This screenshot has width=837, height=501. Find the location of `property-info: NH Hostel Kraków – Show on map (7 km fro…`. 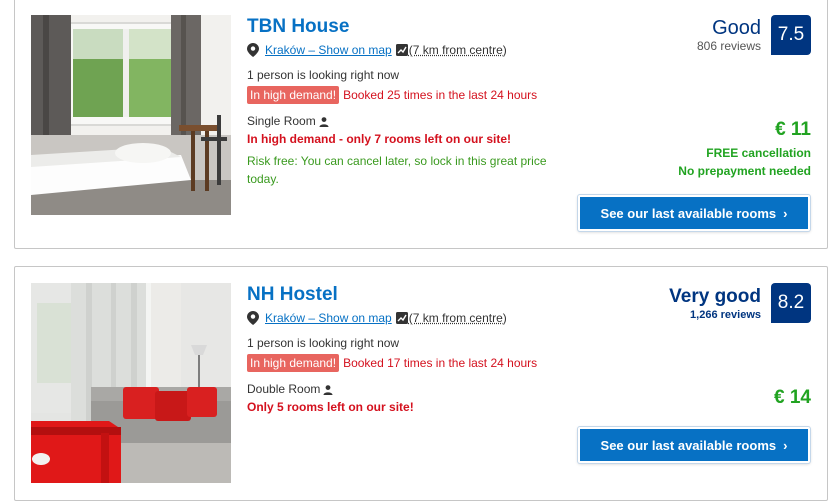

property-info: NH Hostel Kraków – Show on map (7 km fro… is located at coordinates (407, 349).